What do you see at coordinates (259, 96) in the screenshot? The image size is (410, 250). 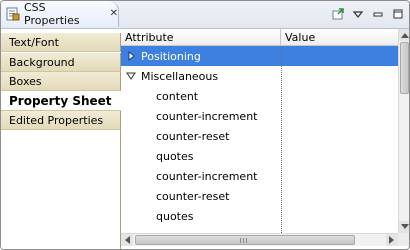 I see `table-row: content` at bounding box center [259, 96].